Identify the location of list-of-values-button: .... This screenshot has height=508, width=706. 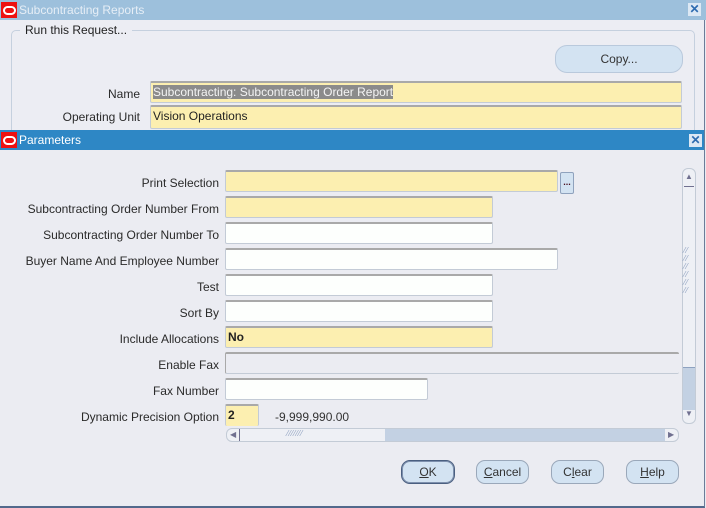
(567, 183).